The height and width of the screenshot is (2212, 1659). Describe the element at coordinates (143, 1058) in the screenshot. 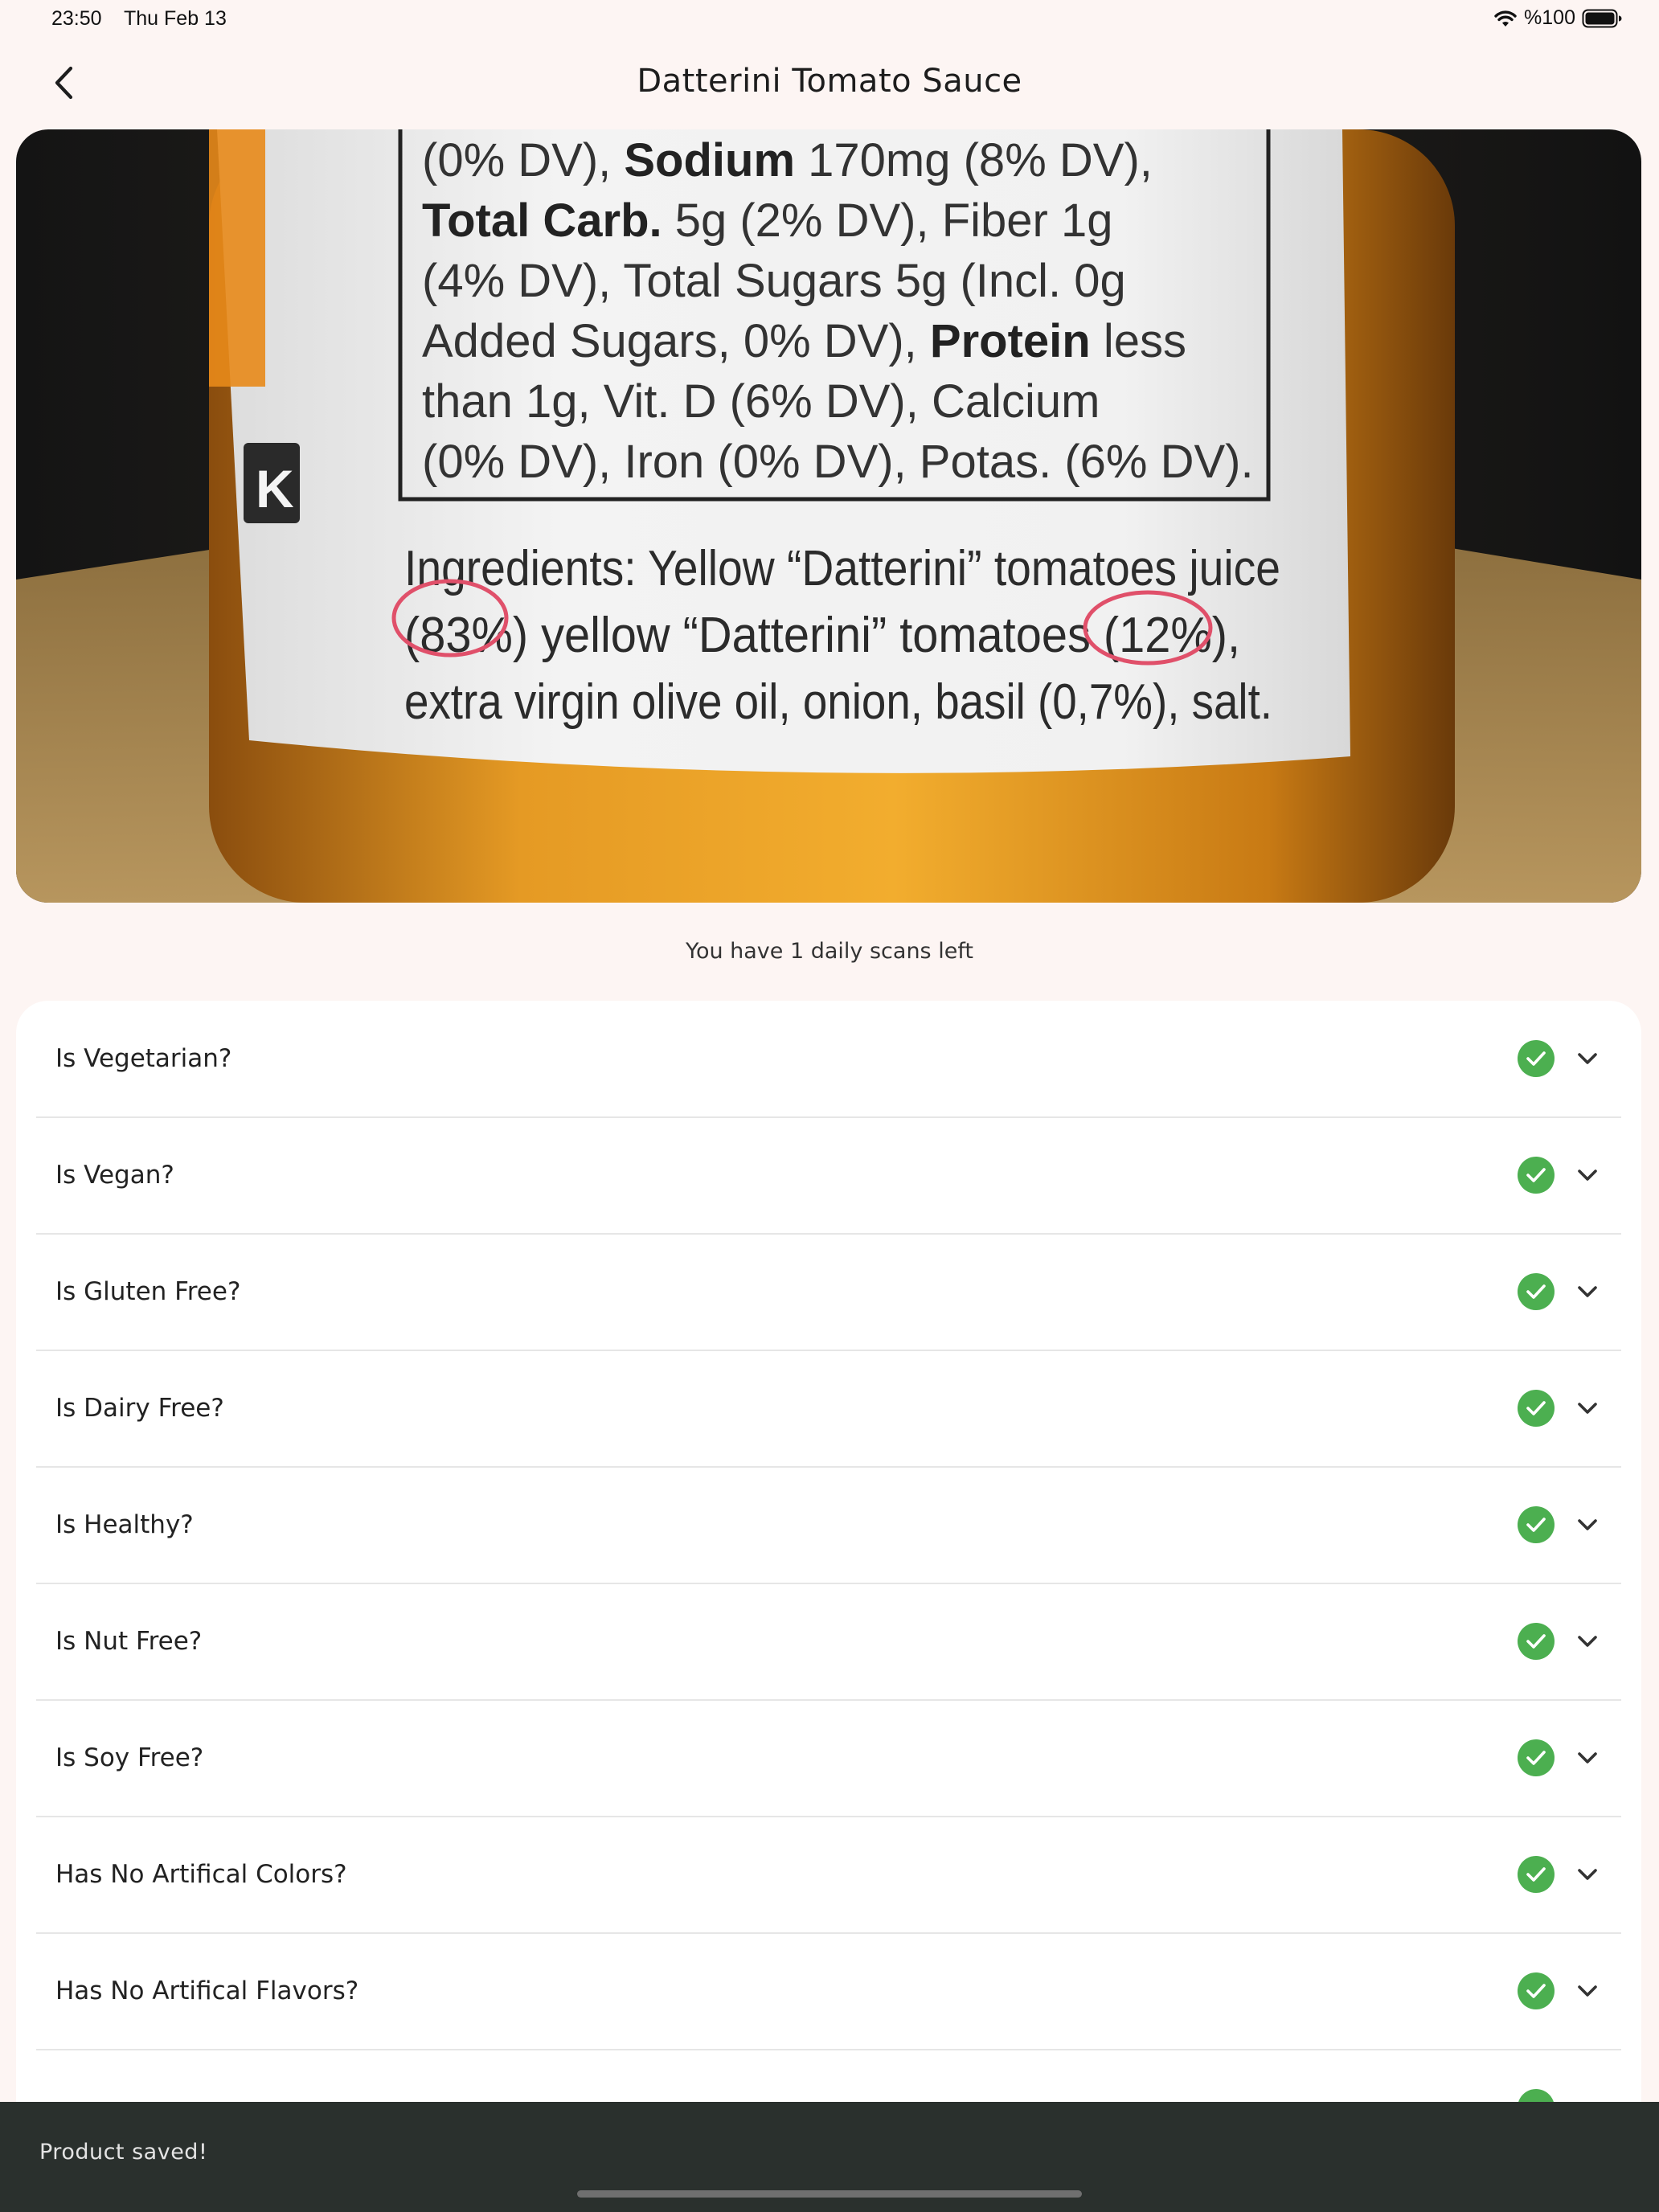

I see `check-label: Is Vegetarian?` at that location.